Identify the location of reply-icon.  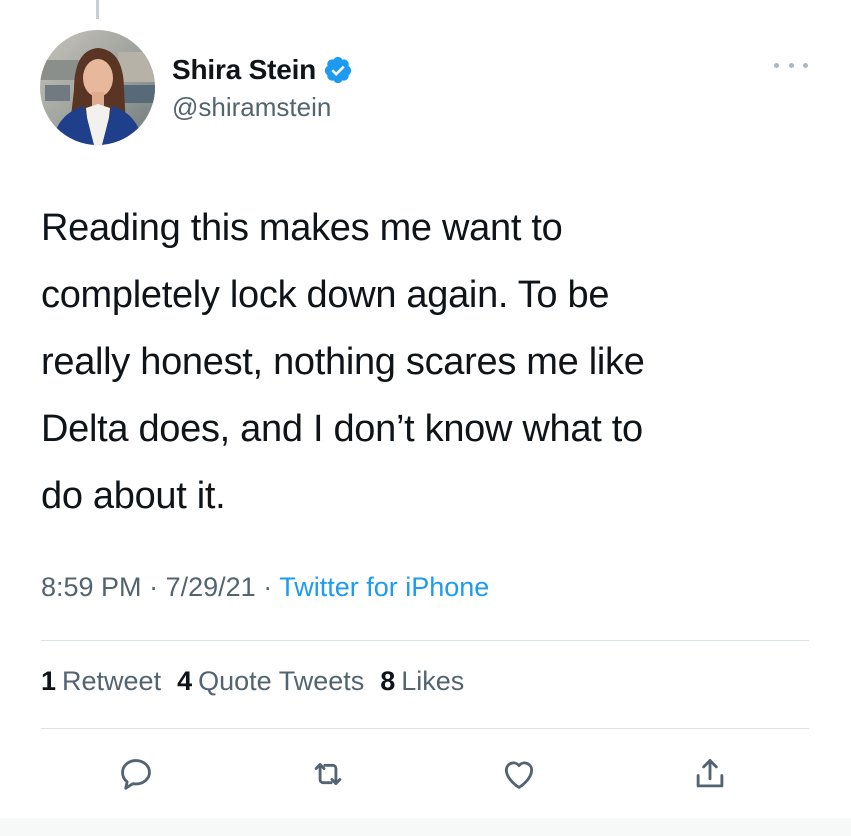
(136, 774).